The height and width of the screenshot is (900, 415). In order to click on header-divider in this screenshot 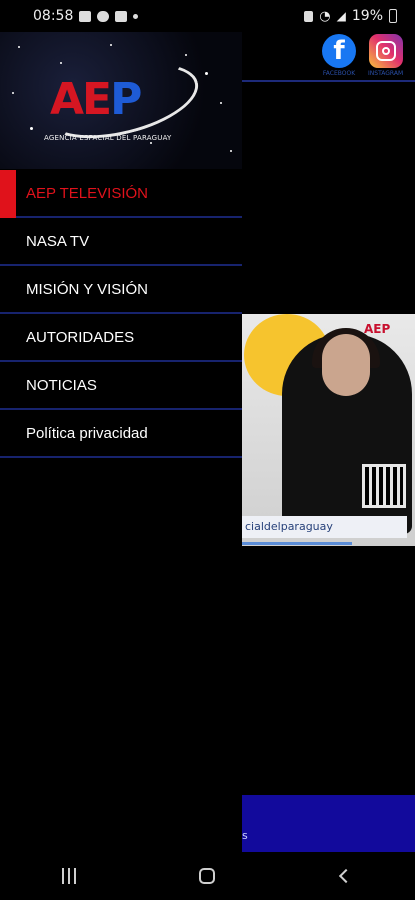, I will do `click(328, 81)`.